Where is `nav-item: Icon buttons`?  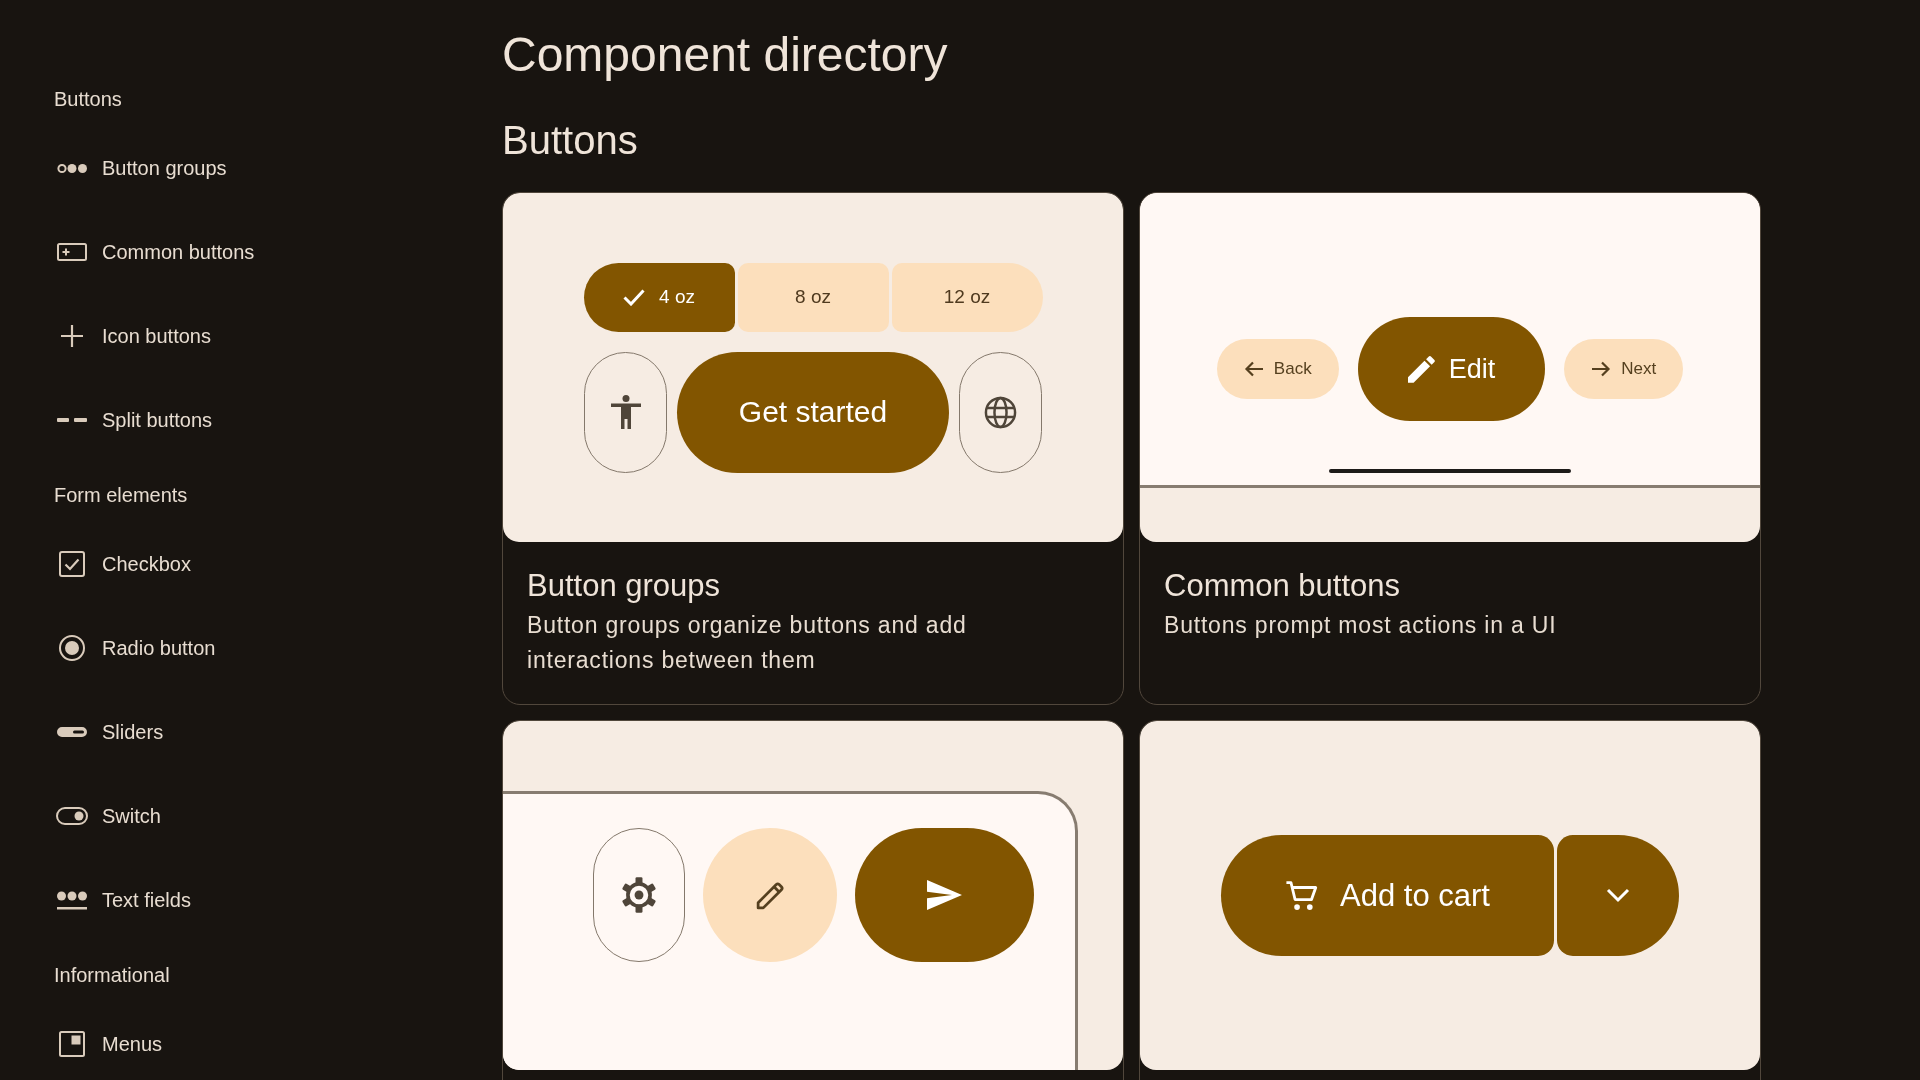
nav-item: Icon buttons is located at coordinates (132, 336).